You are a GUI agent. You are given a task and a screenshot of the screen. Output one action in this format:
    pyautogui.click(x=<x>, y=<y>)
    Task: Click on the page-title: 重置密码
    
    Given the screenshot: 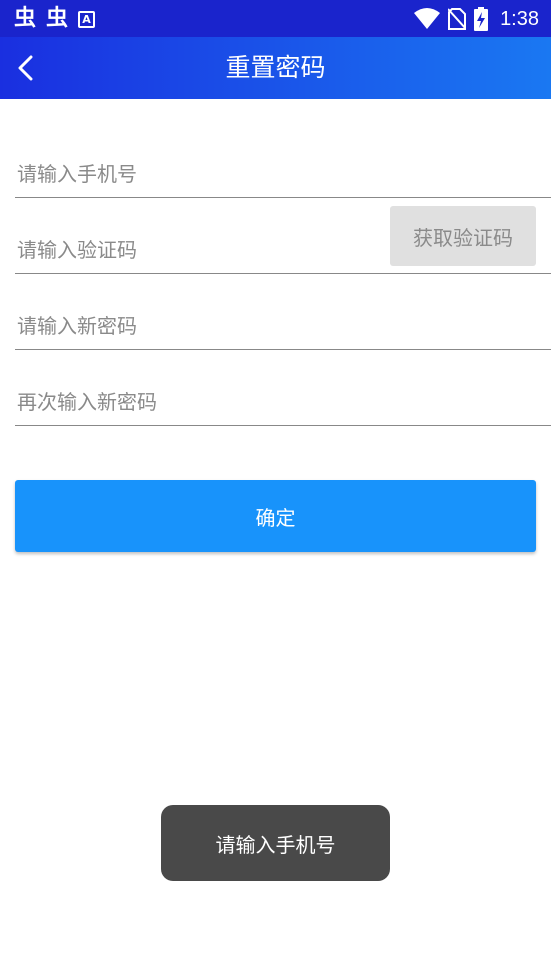 What is the action you would take?
    pyautogui.click(x=275, y=67)
    